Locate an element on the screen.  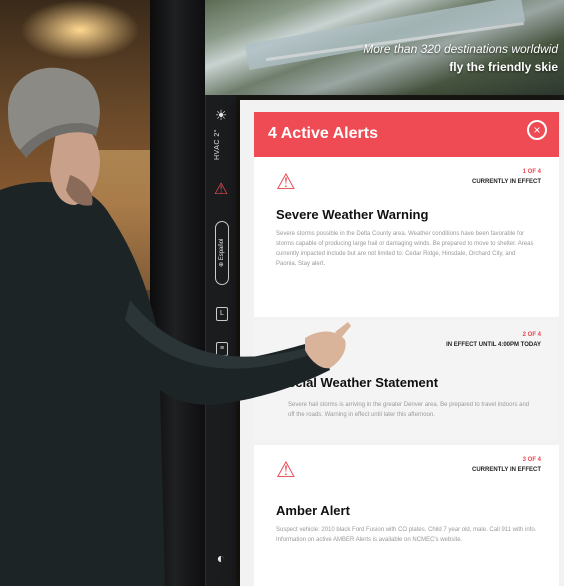
lit-window is located at coordinates (121, 220).